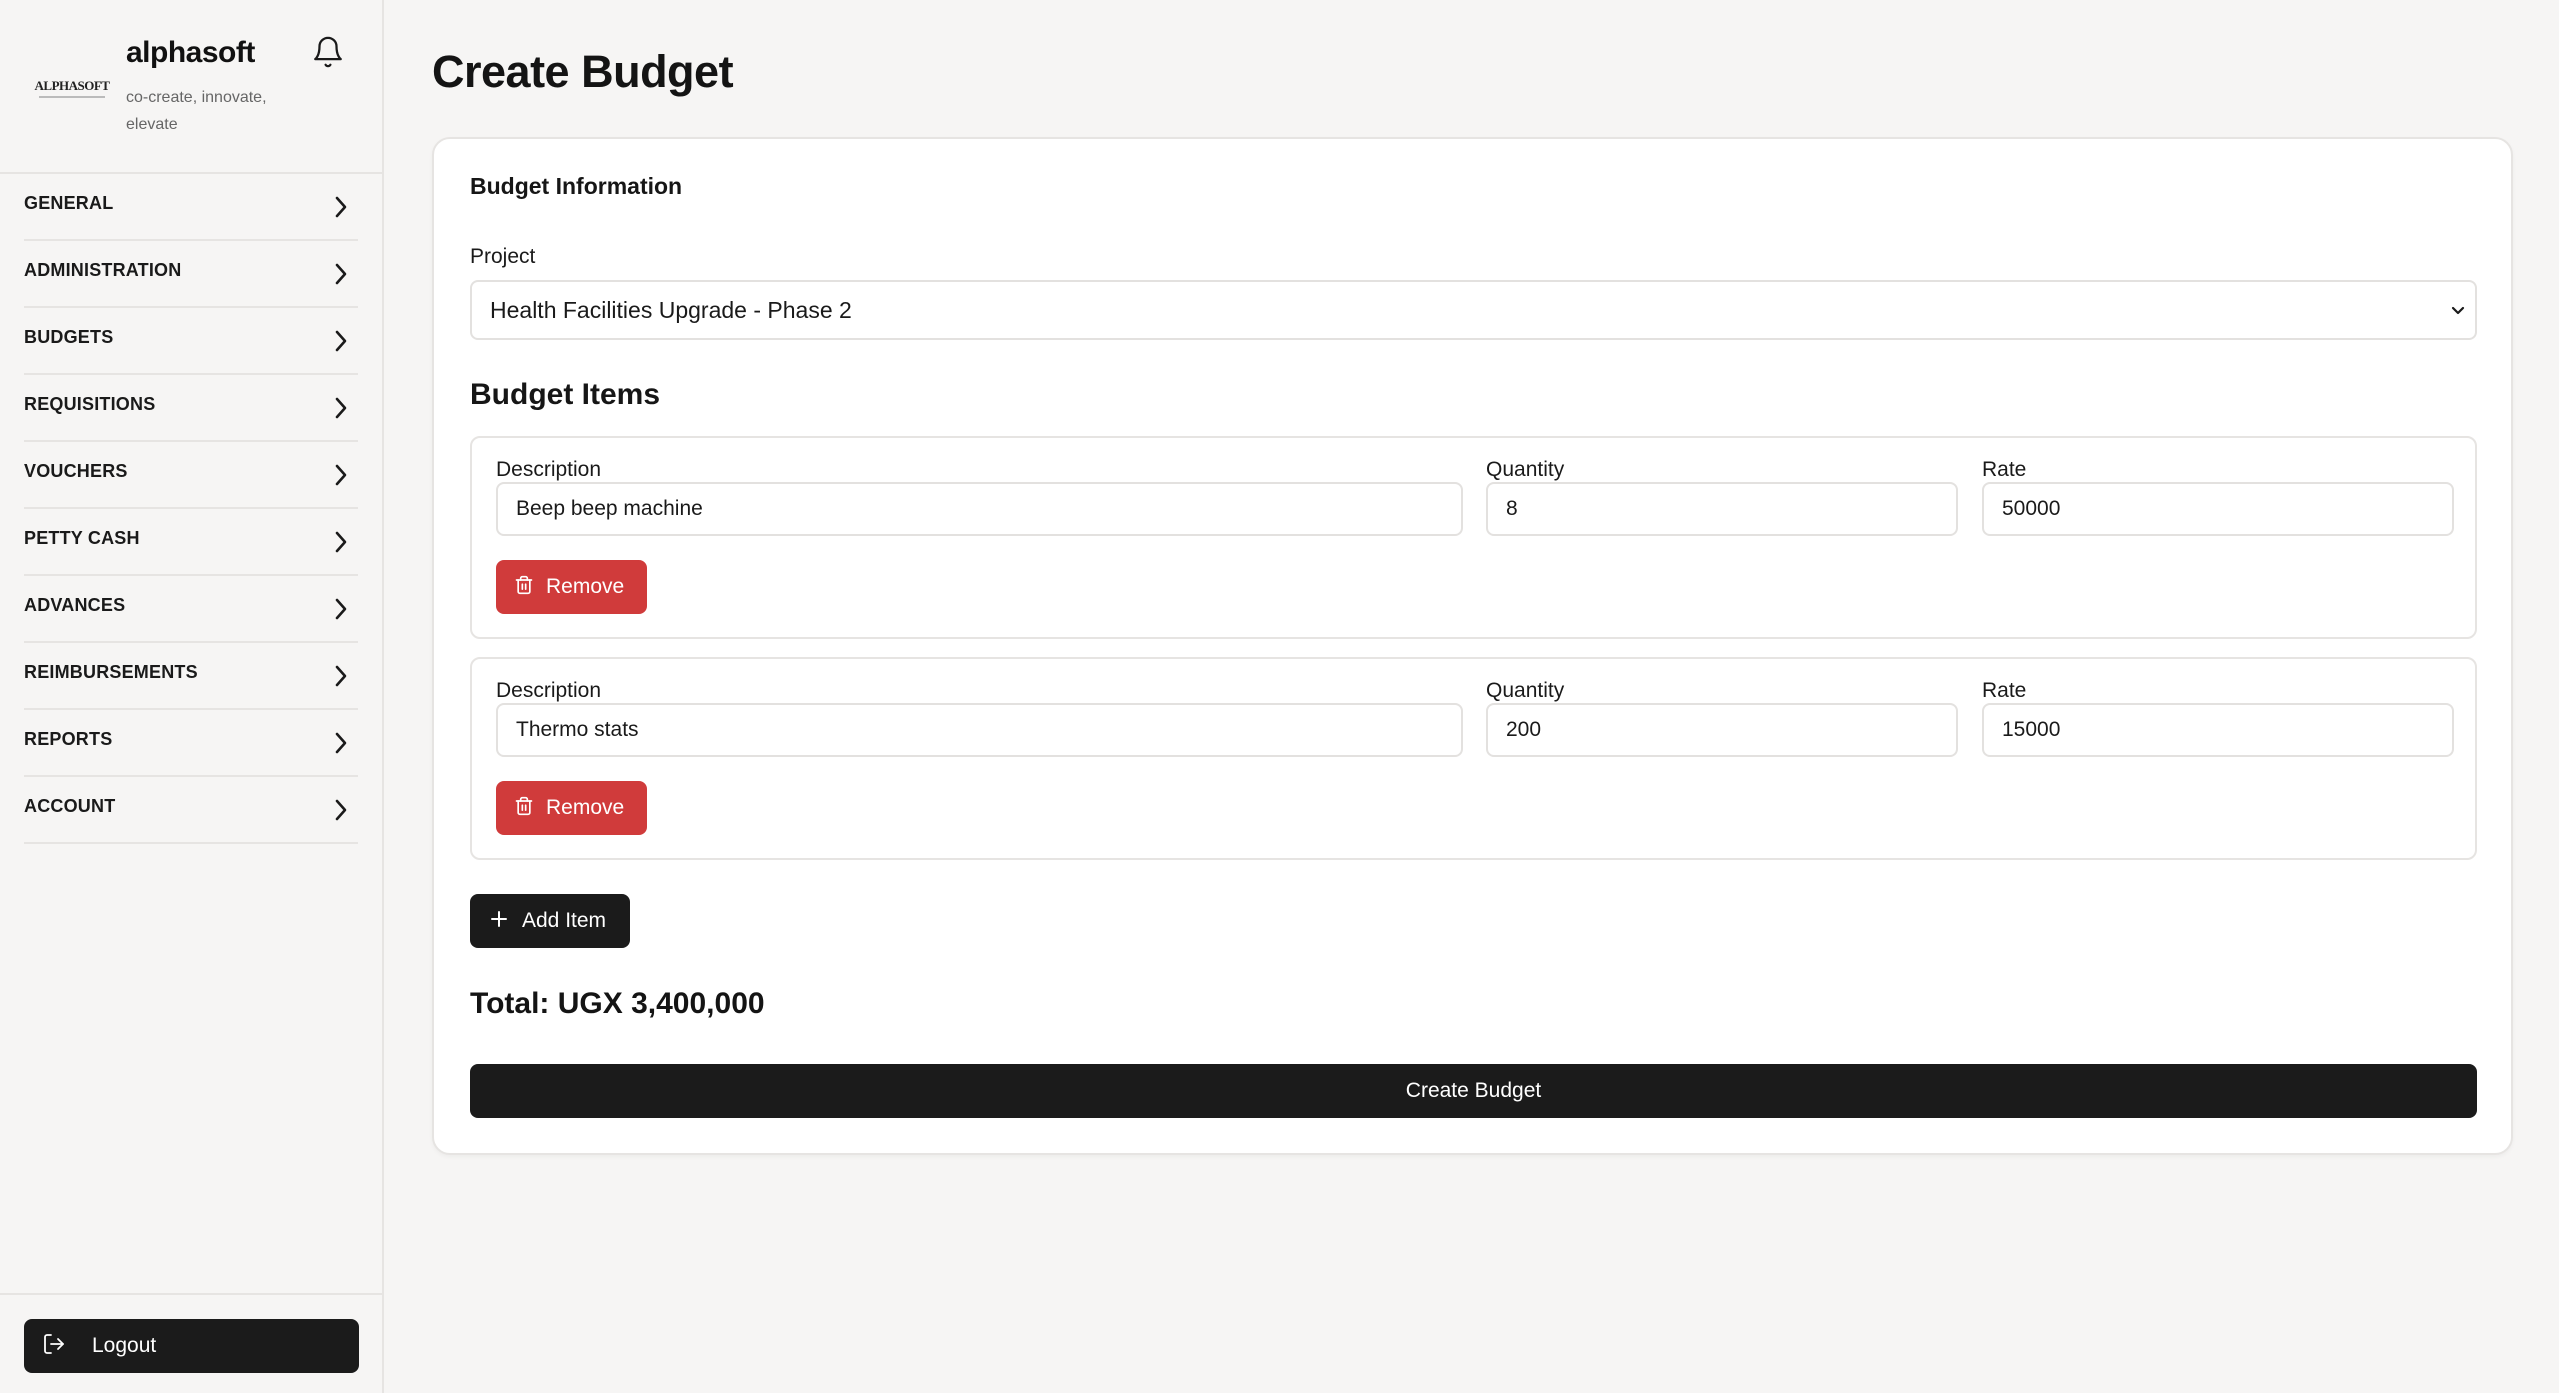 The height and width of the screenshot is (1393, 2559). Describe the element at coordinates (190, 52) in the screenshot. I see `brand-name: alphasoft` at that location.